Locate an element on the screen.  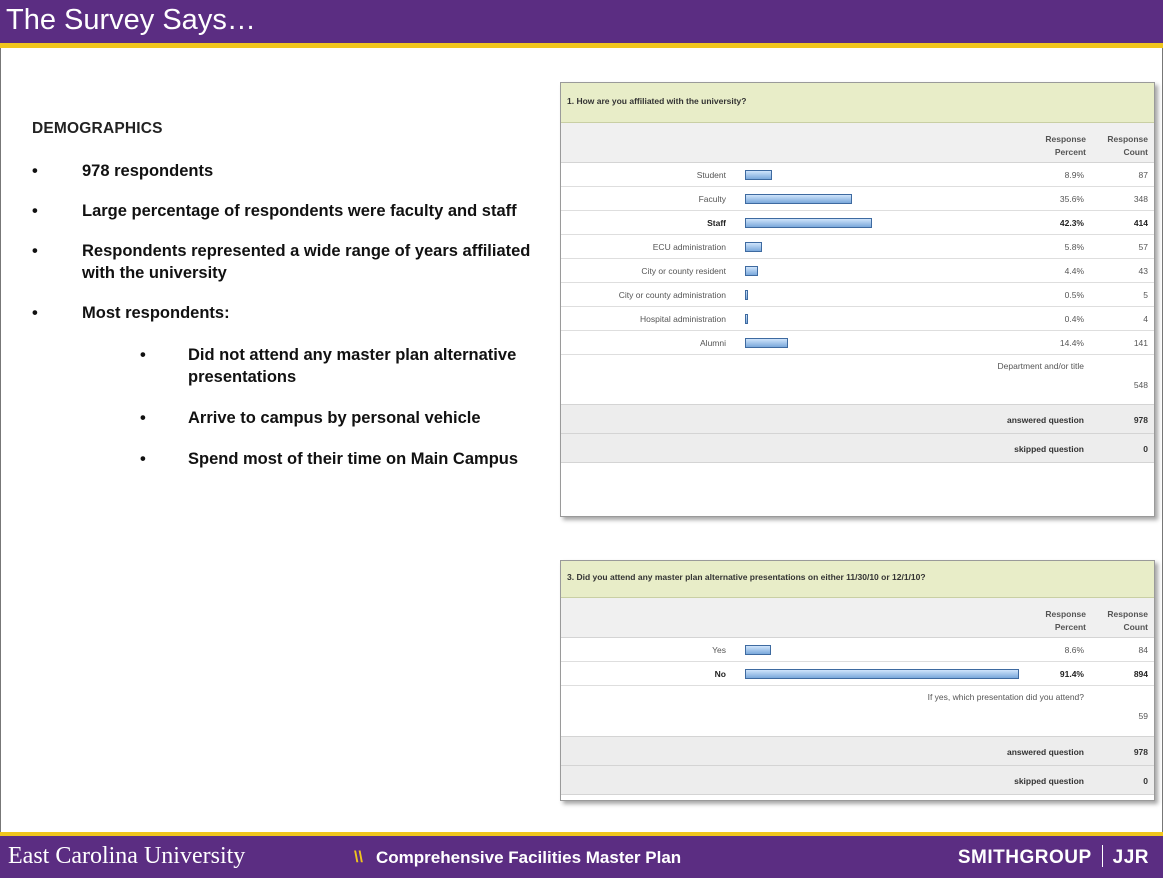
response-row: ECU administration 5.8% 57 is located at coordinates (857, 247).